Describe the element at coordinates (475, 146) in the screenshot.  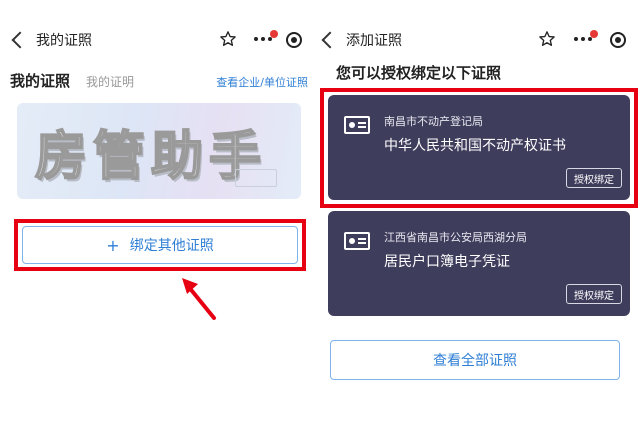
I see `card-name: 中华人民共和国不动产权证书` at that location.